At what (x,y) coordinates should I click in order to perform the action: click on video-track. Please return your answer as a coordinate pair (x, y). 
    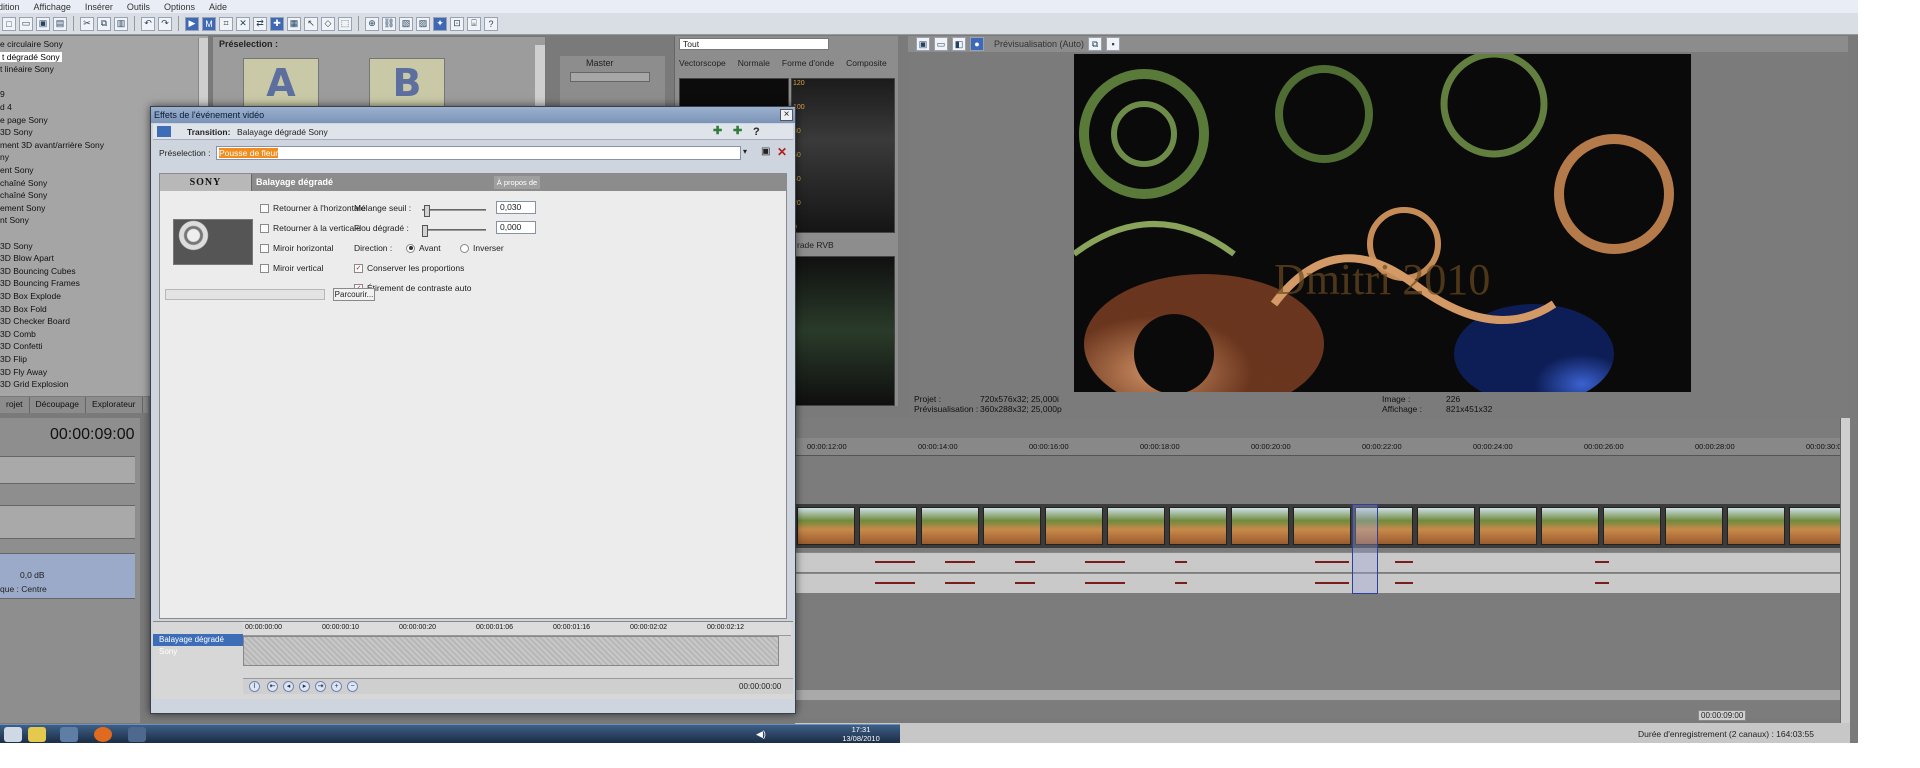
    Looking at the image, I should click on (1317, 526).